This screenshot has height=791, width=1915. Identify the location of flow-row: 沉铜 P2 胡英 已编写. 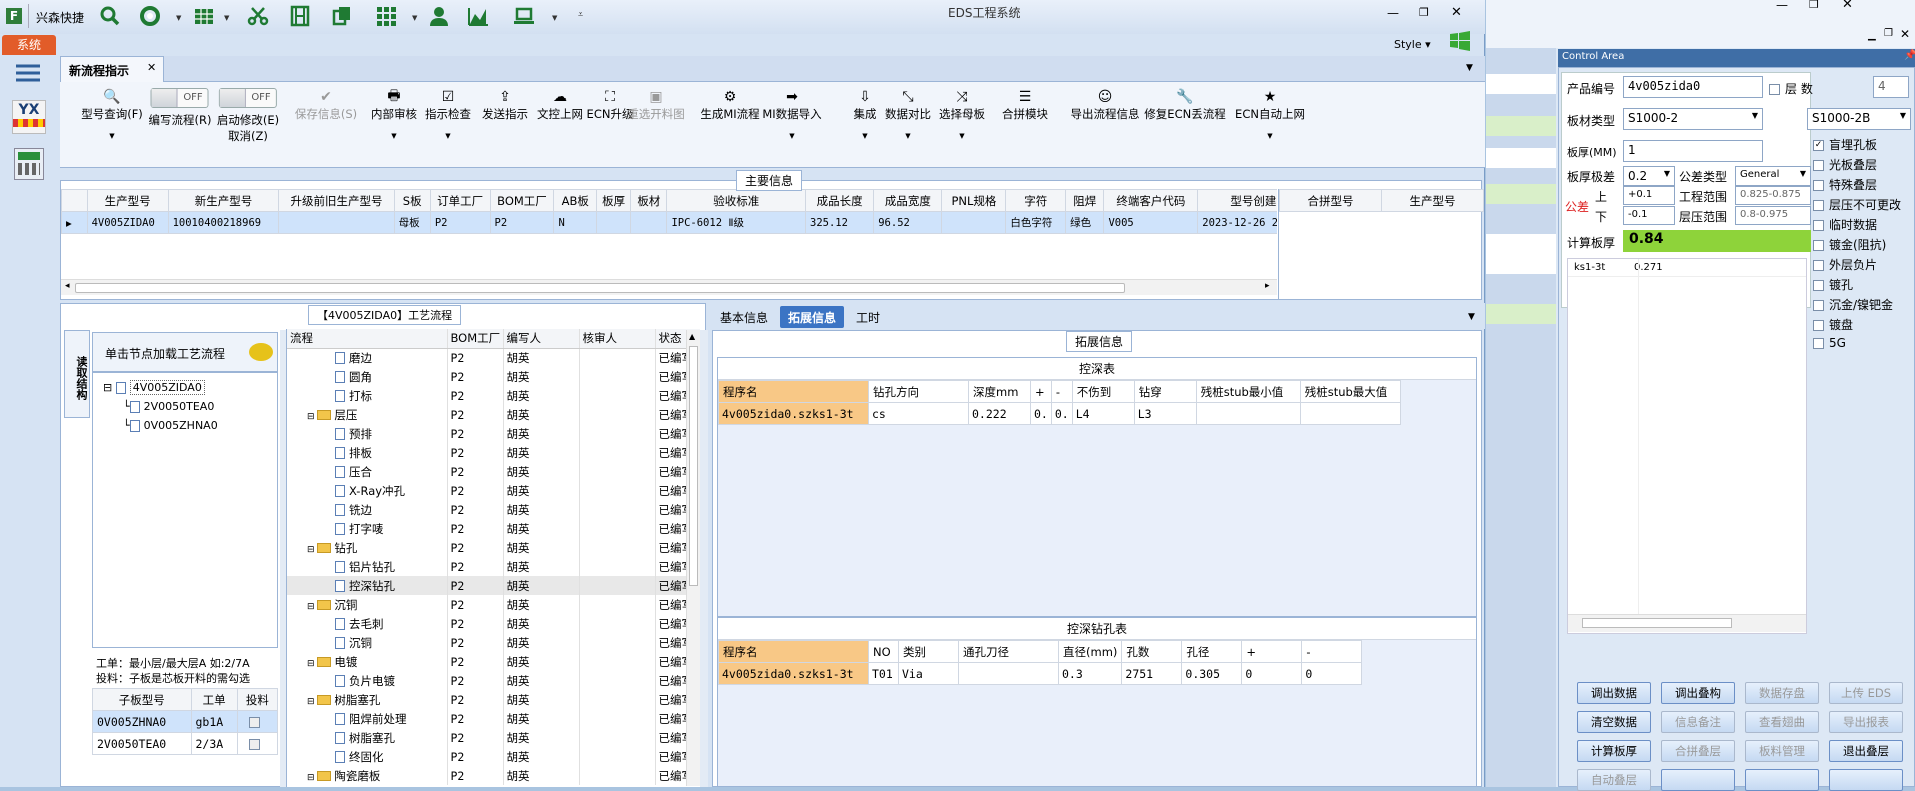
(493, 642).